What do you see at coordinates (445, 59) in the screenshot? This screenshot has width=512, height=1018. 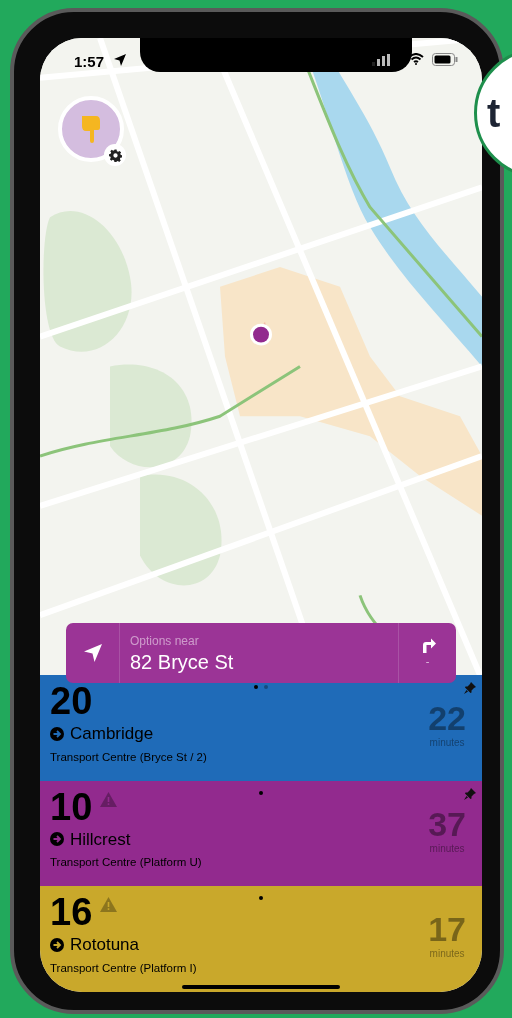 I see `battery-icon` at bounding box center [445, 59].